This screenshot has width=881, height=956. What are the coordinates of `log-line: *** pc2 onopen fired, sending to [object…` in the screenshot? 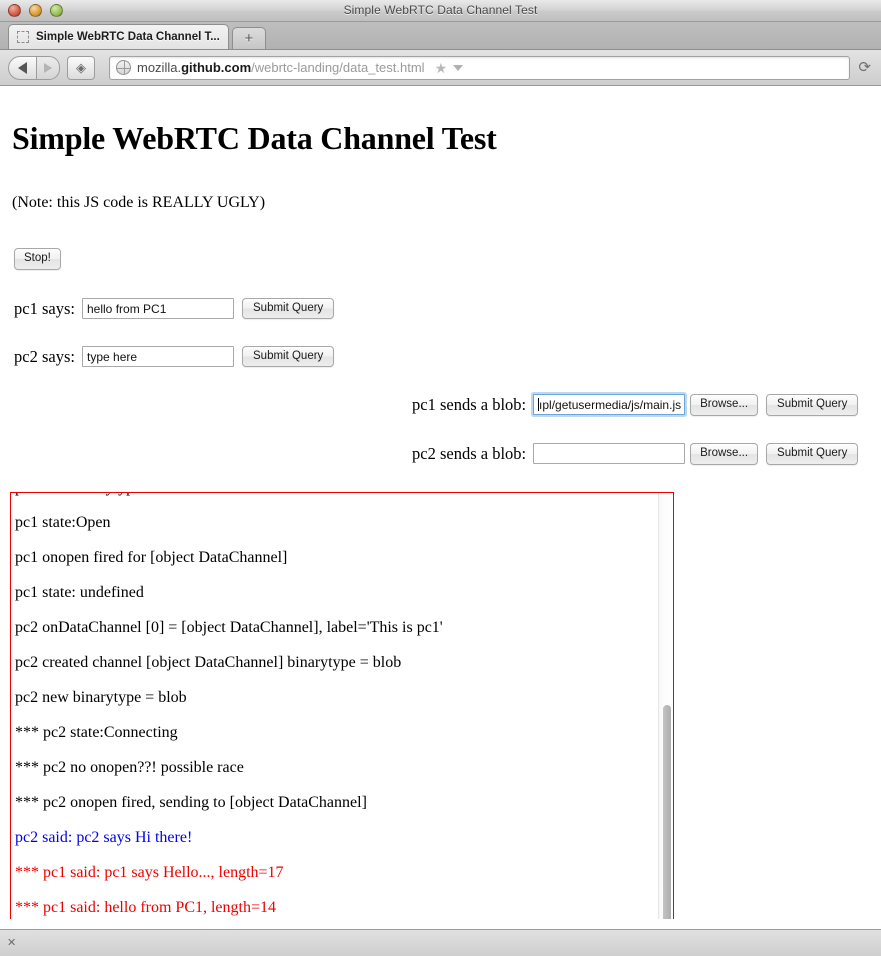 It's located at (191, 802).